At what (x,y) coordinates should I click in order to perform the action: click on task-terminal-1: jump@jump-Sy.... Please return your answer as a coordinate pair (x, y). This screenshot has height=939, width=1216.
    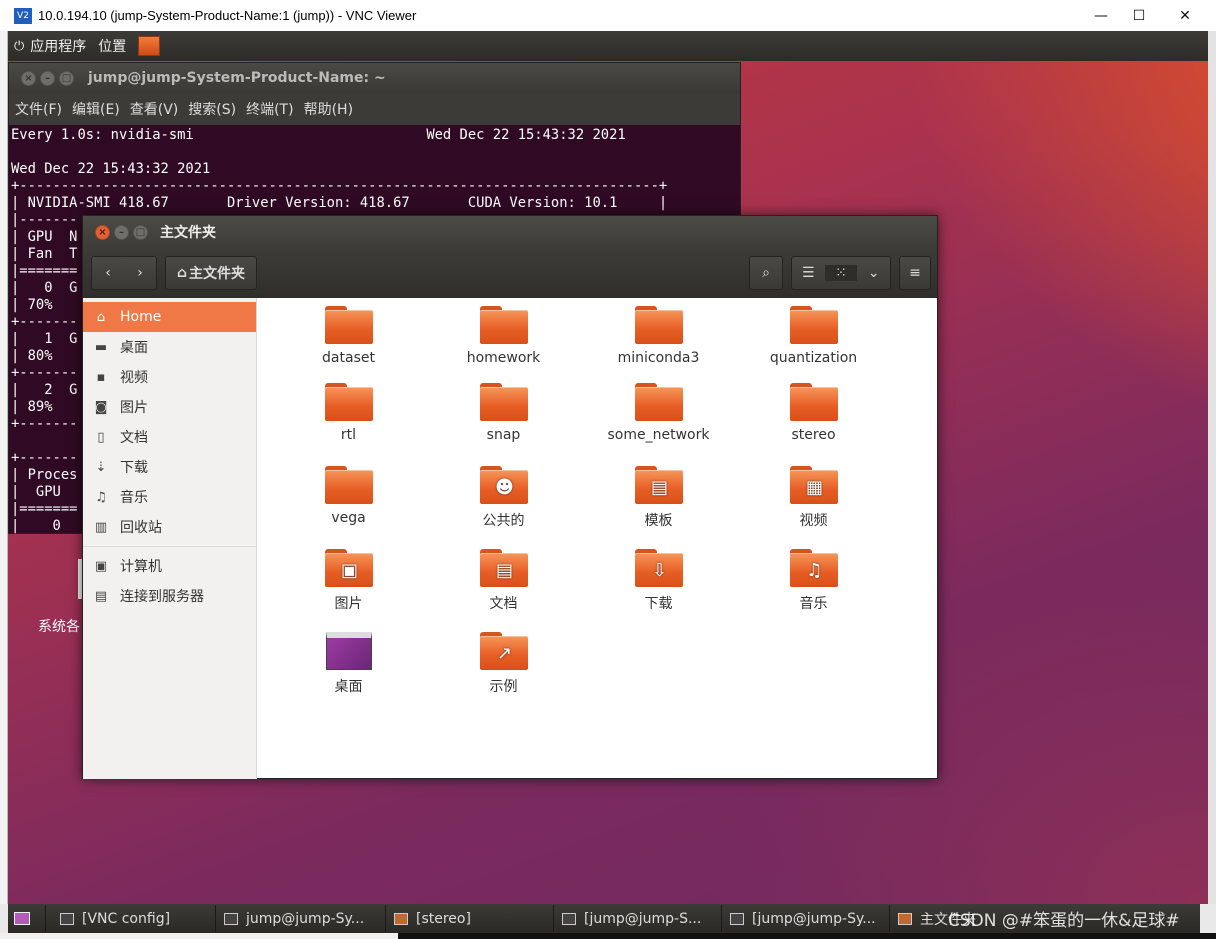
    Looking at the image, I should click on (301, 918).